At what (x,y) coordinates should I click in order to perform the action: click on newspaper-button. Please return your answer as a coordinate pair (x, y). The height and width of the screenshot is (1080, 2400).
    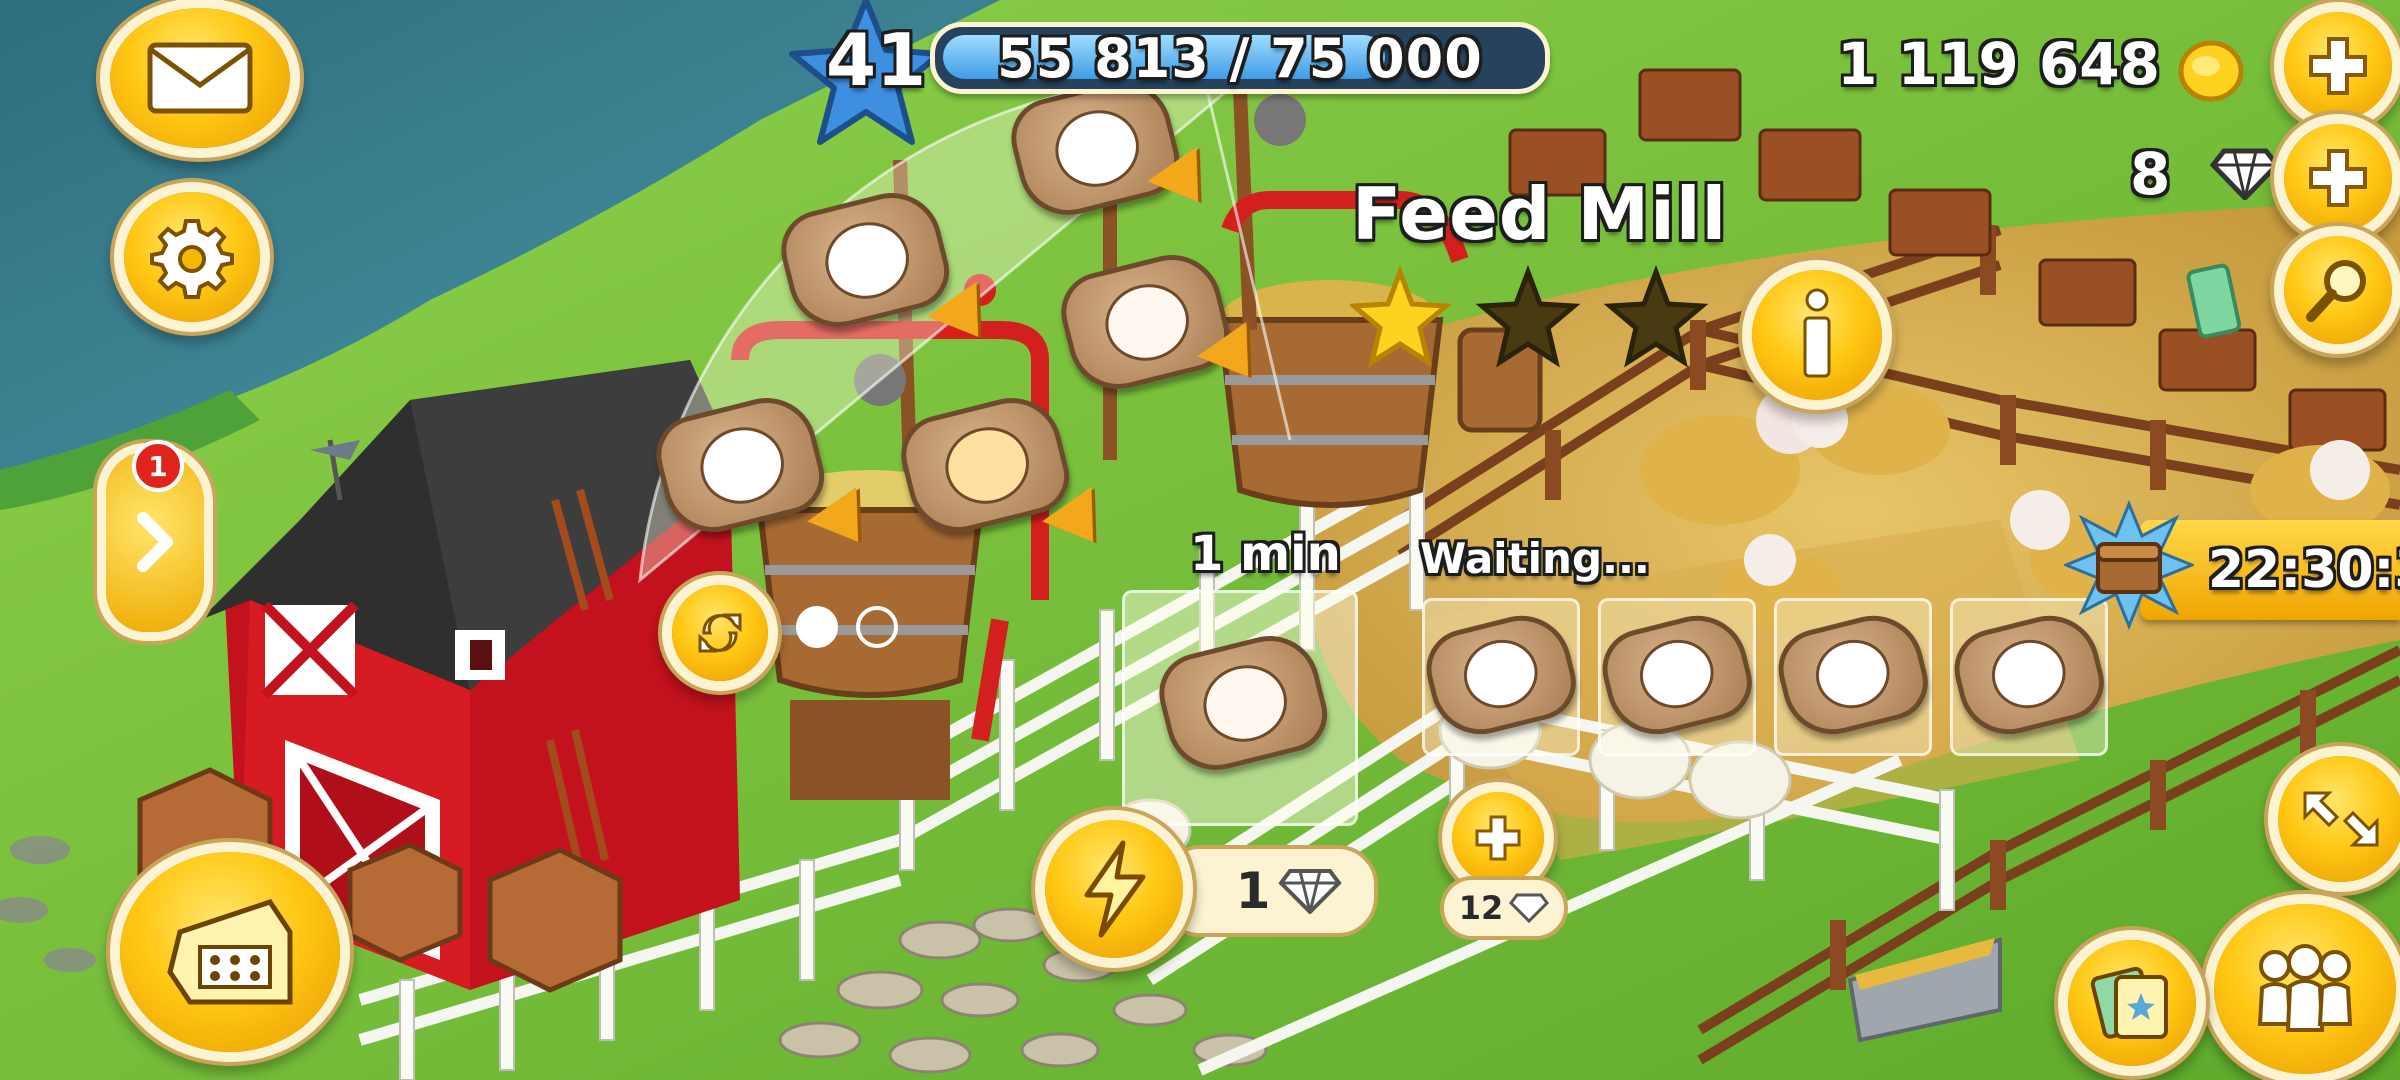
    Looking at the image, I should click on (2132, 1003).